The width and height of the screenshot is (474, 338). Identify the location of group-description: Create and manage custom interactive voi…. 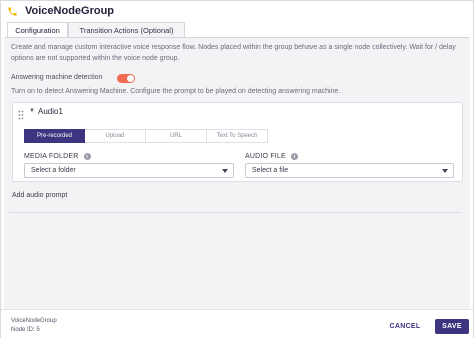
(233, 53).